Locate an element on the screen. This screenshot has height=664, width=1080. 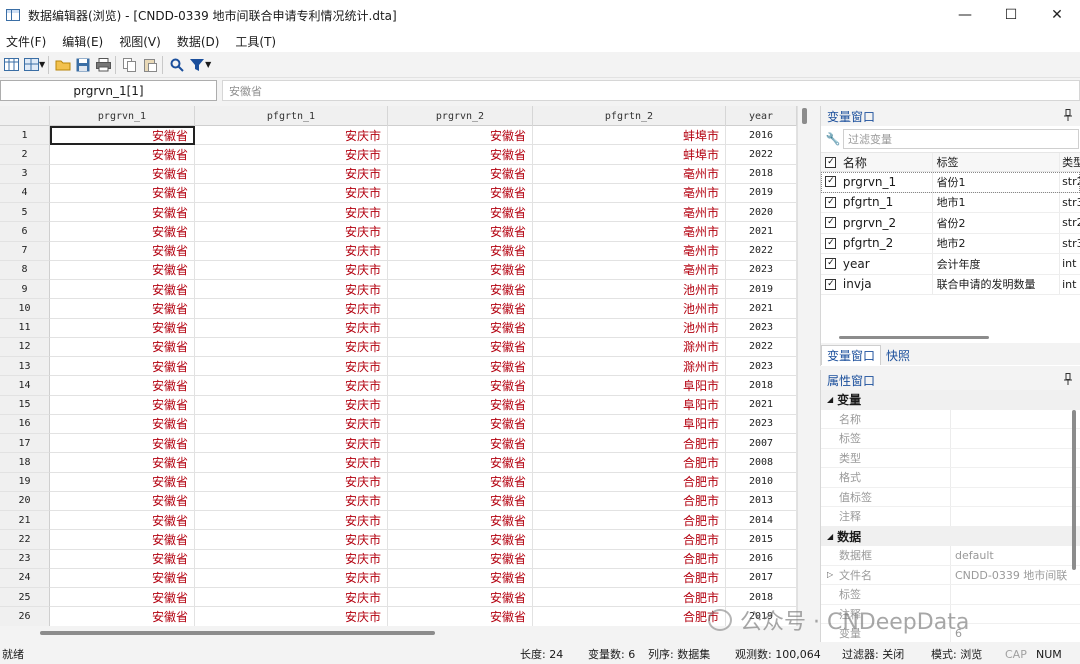
data-cell: 2007 is located at coordinates (761, 444).